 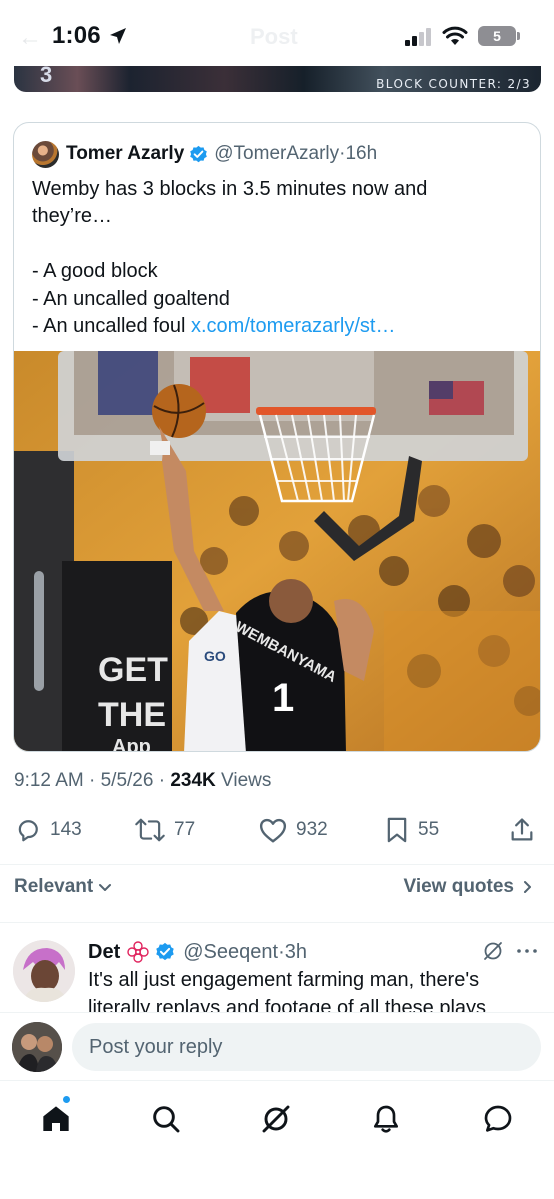 I want to click on battery-icon: 5, so click(x=497, y=36).